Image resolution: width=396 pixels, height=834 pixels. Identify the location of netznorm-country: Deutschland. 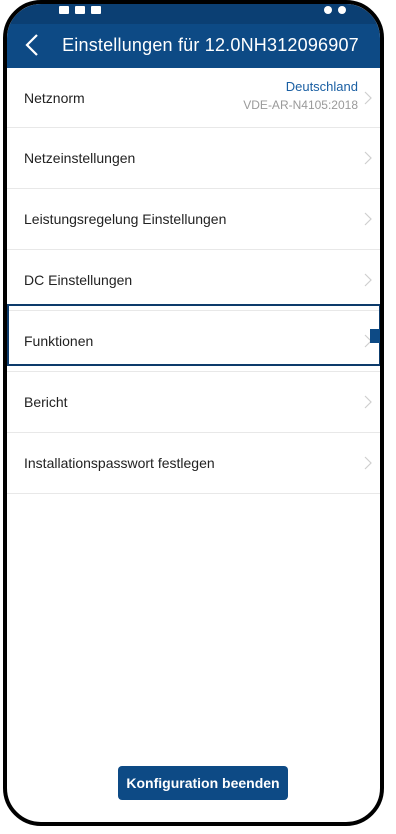
(321, 86).